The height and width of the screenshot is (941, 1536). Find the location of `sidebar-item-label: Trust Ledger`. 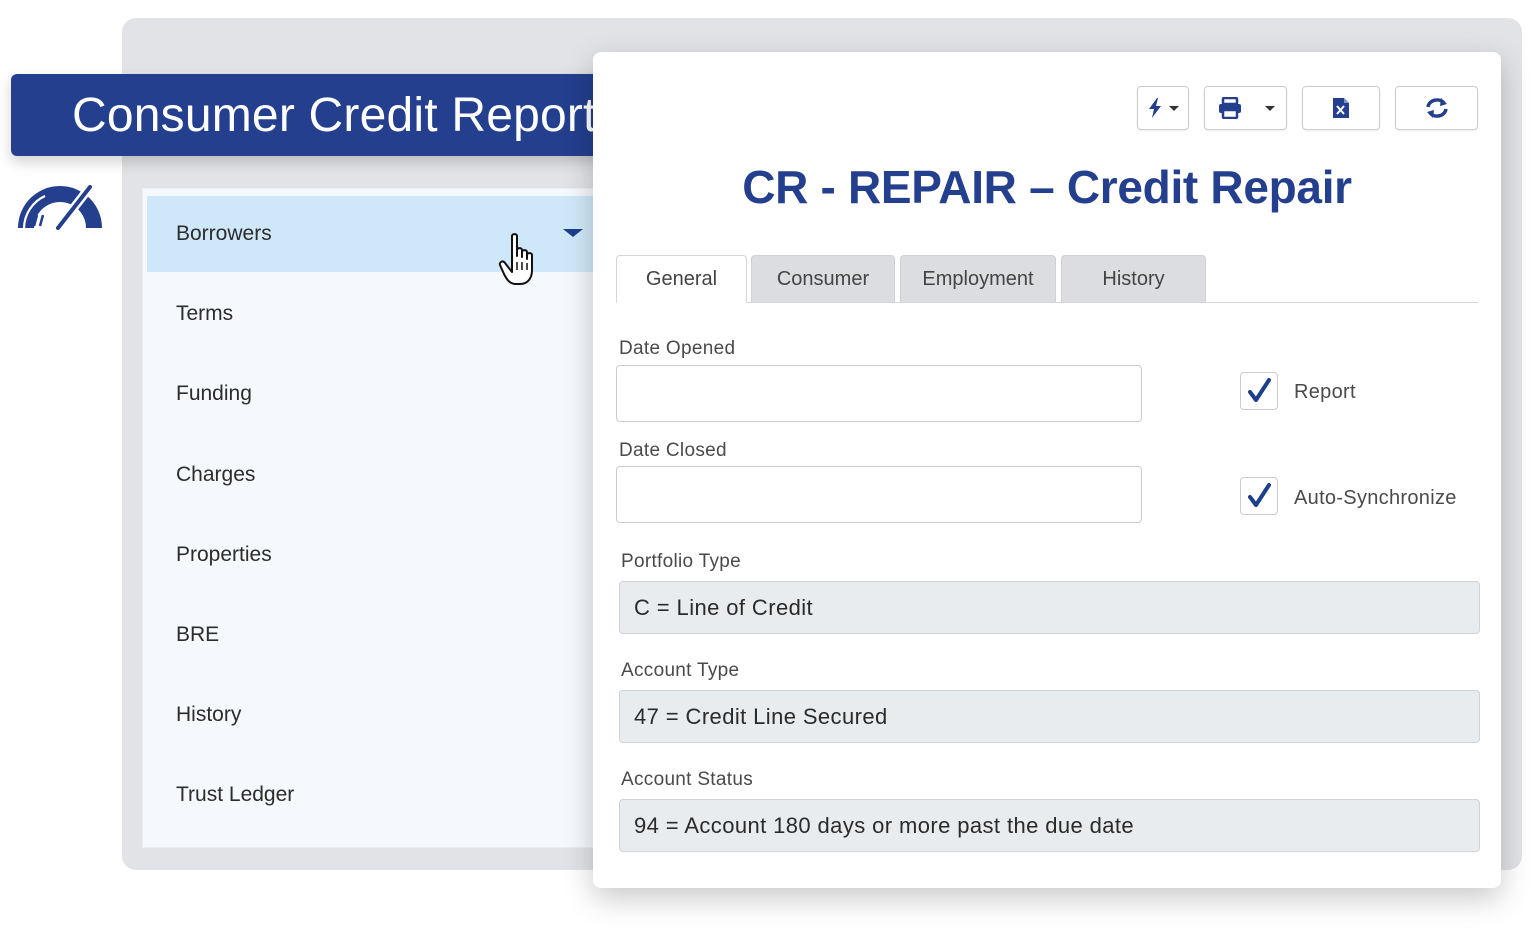

sidebar-item-label: Trust Ledger is located at coordinates (235, 794).